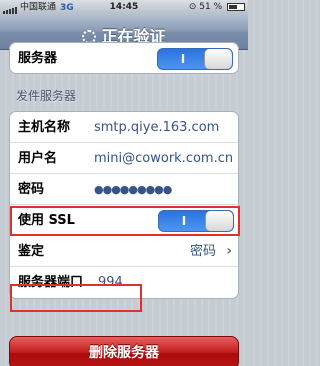  Describe the element at coordinates (124, 7) in the screenshot. I see `status-bar: 中国联通 3G 14:45 ⊙ 51 %` at that location.